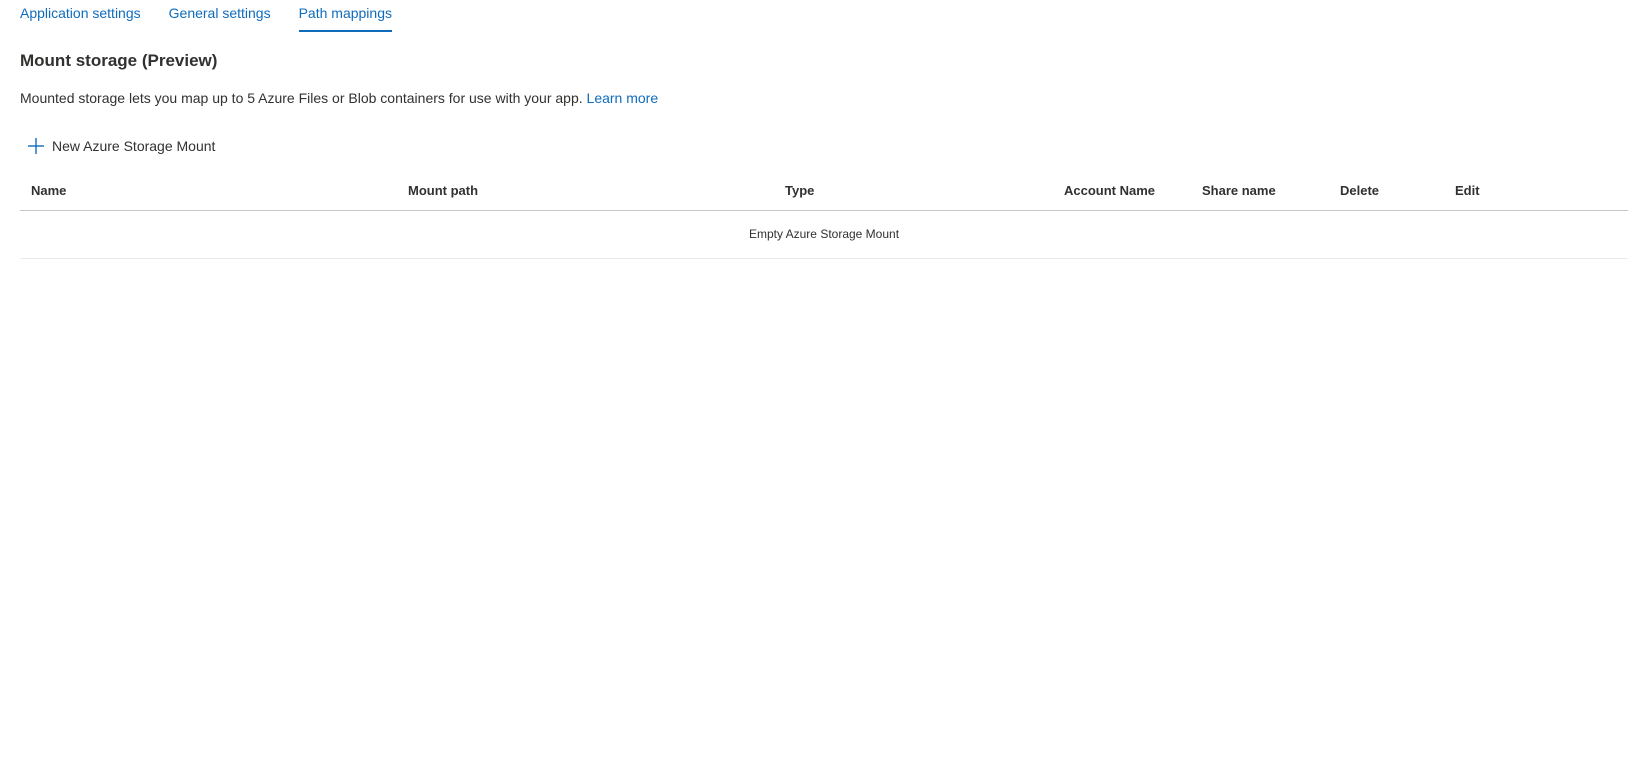 The image size is (1637, 769). Describe the element at coordinates (1239, 191) in the screenshot. I see `column-header-share-name: Share name` at that location.